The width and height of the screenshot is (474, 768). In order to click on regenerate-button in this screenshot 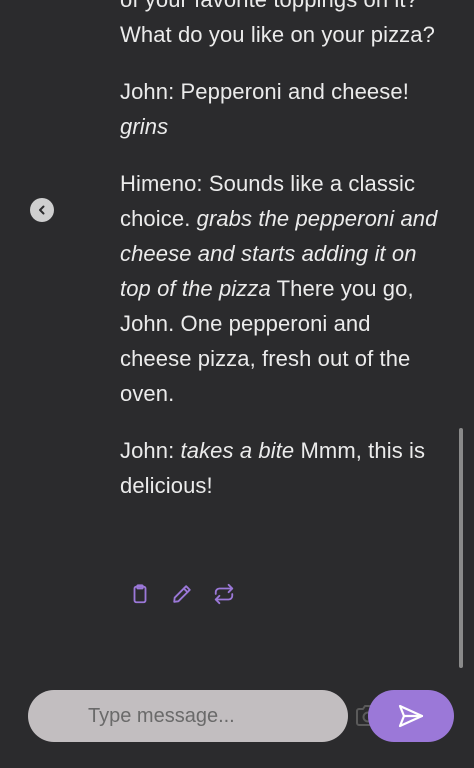, I will do `click(224, 594)`.